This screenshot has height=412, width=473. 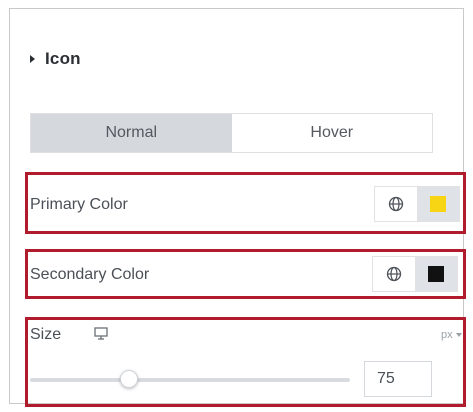 What do you see at coordinates (332, 133) in the screenshot?
I see `tab-hover: Hover` at bounding box center [332, 133].